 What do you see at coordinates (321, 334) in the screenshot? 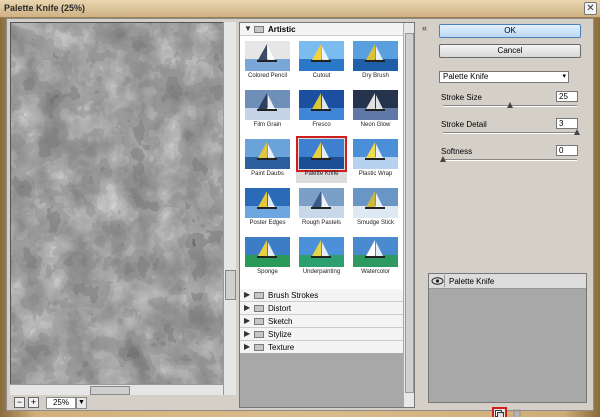
I see `category-header: ▶ Stylize` at bounding box center [321, 334].